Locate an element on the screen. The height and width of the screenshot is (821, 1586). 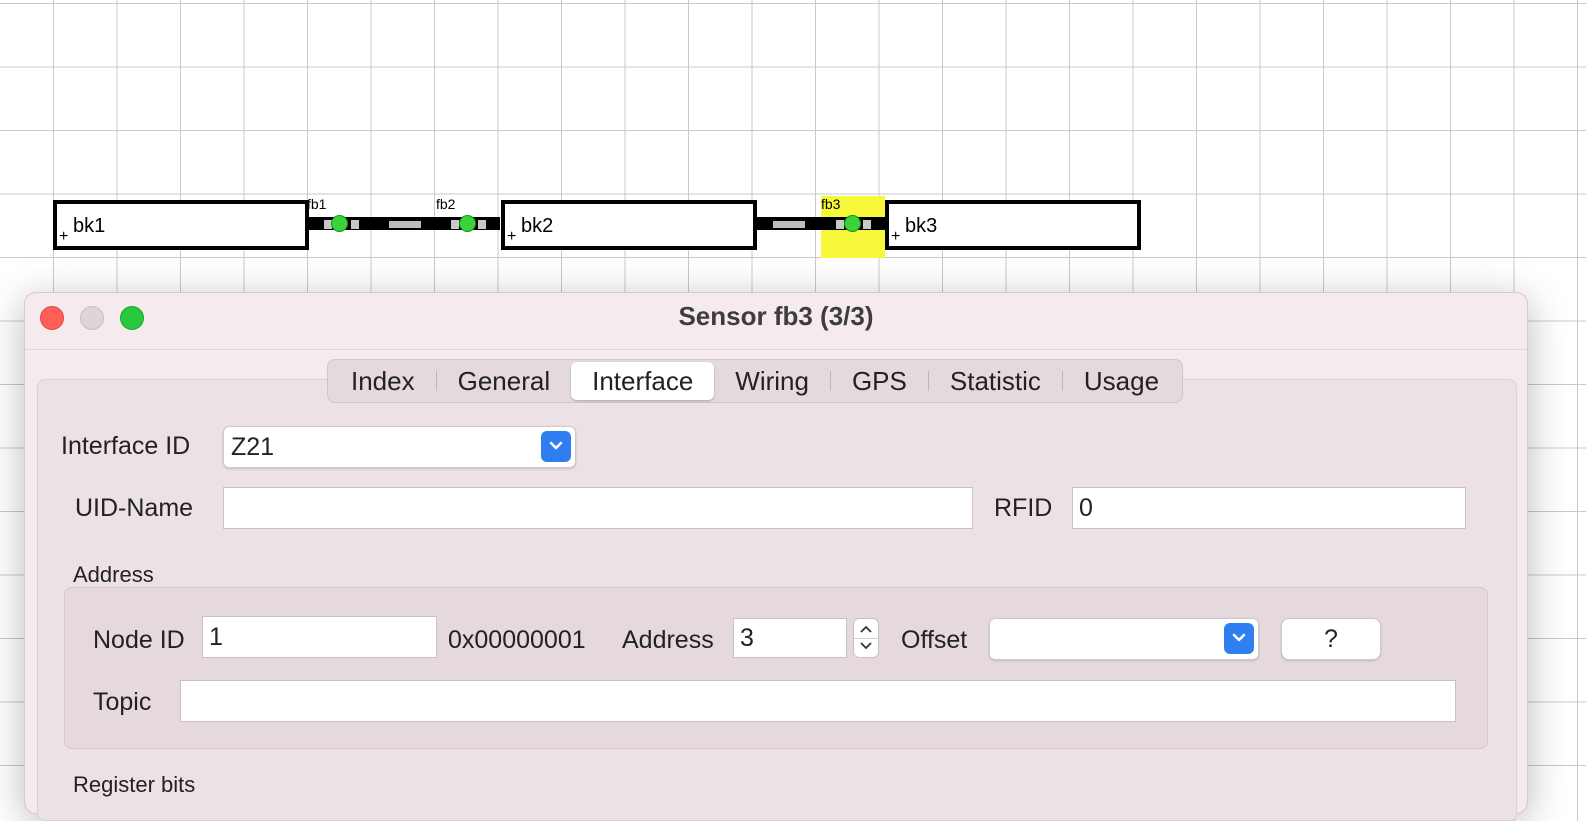
tab-general: General is located at coordinates (504, 381).